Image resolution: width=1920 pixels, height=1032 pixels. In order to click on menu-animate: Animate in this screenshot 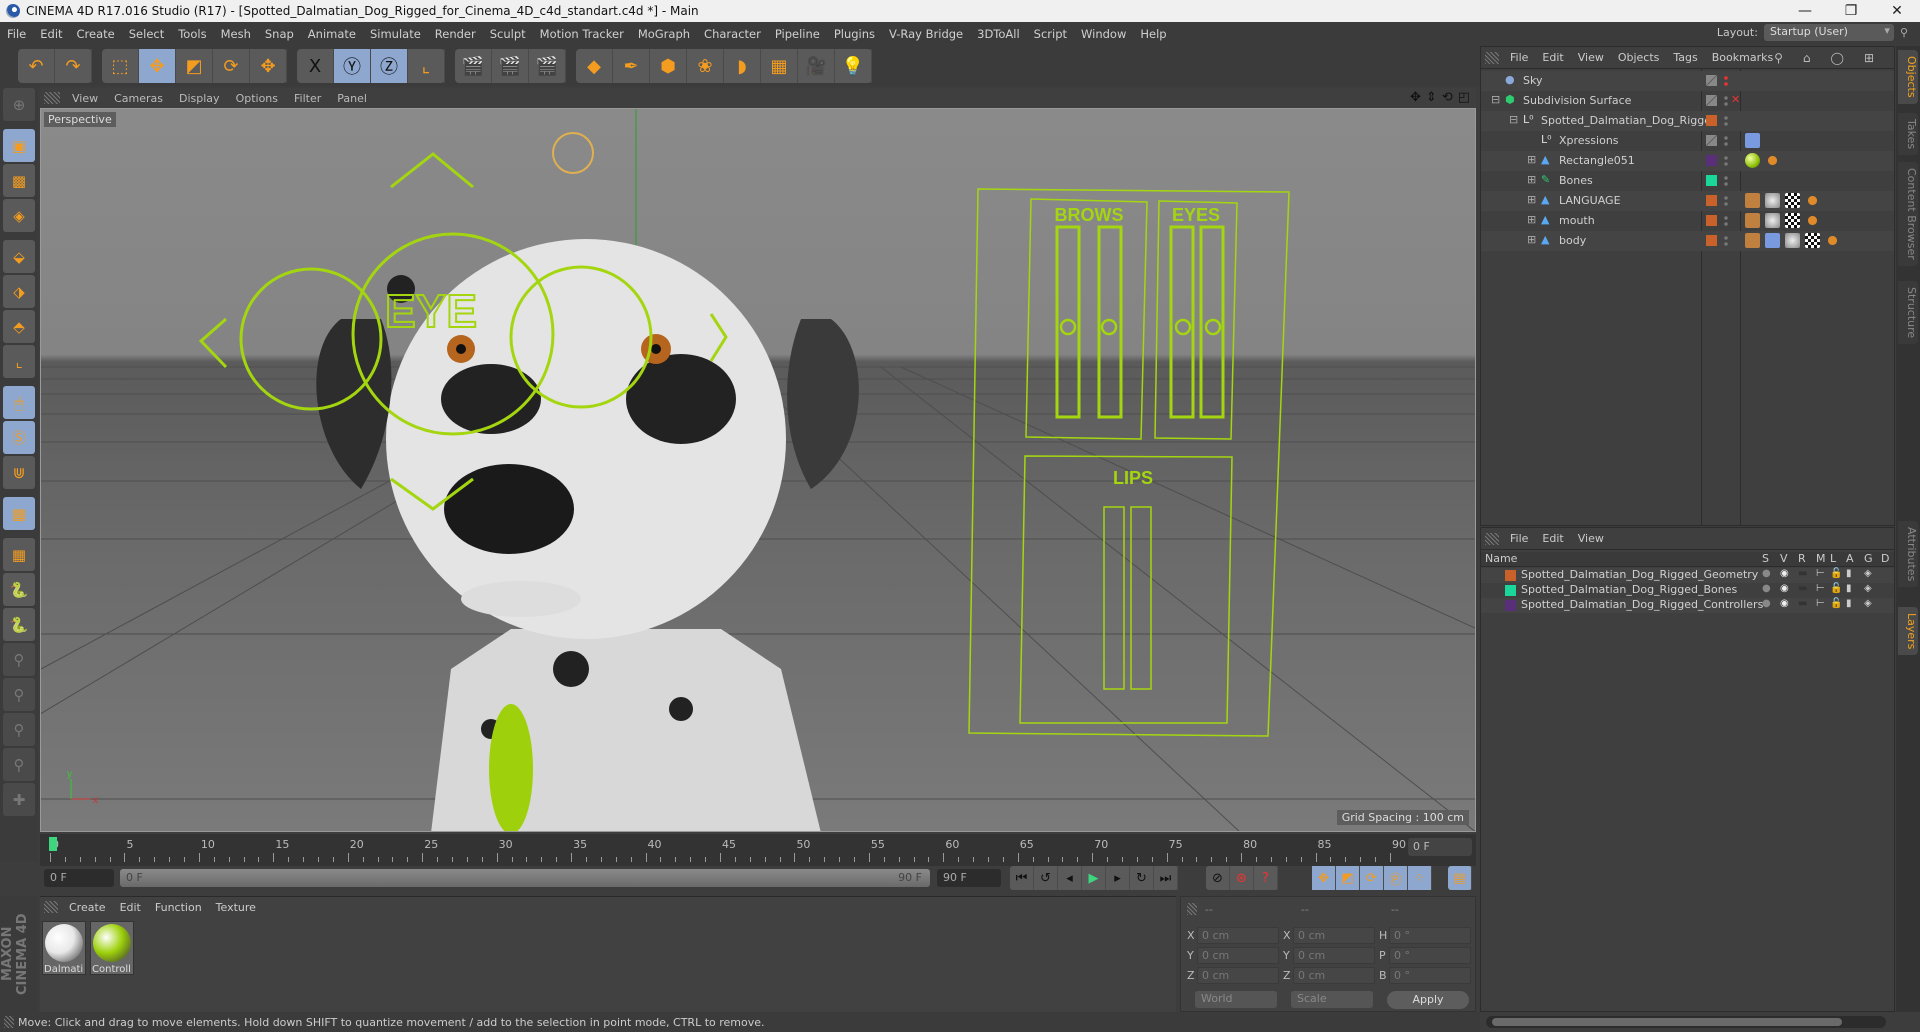, I will do `click(332, 34)`.